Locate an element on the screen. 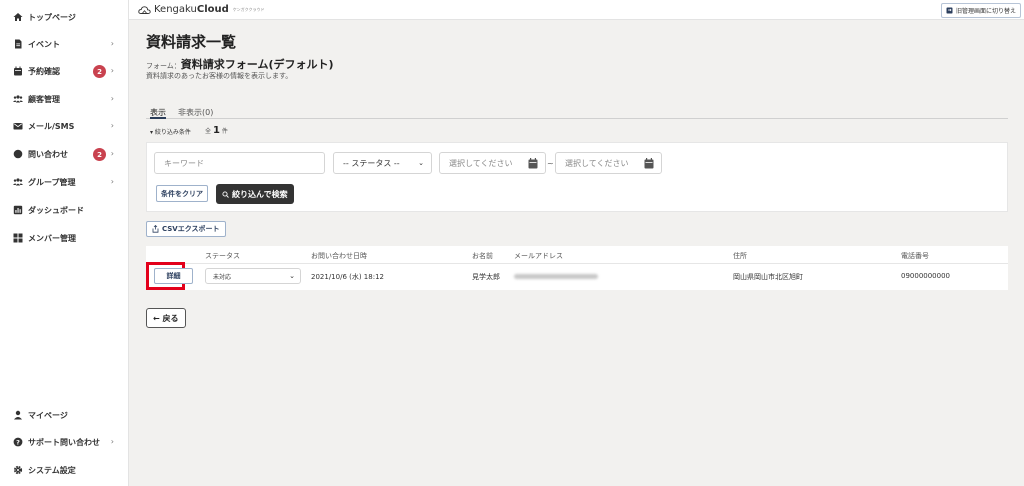 This screenshot has width=1024, height=486. form-name-line: フォーム：資料請求フォーム(デフォルト) is located at coordinates (240, 64).